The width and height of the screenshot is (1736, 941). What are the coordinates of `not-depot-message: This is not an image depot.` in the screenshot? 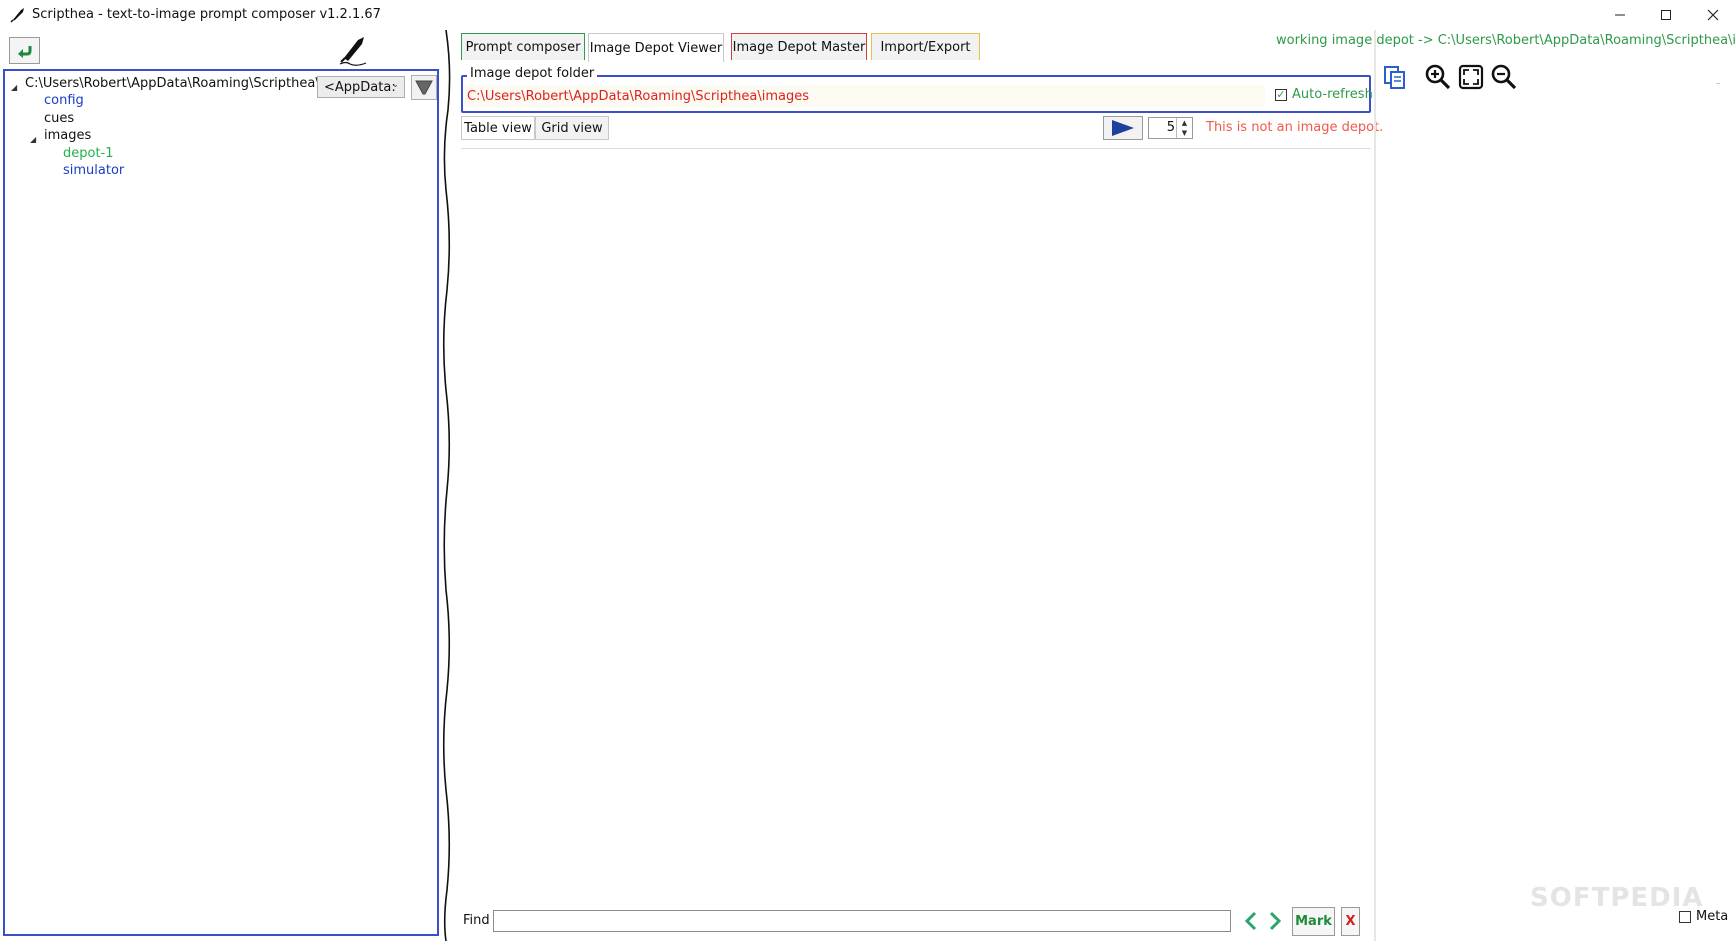 It's located at (1295, 127).